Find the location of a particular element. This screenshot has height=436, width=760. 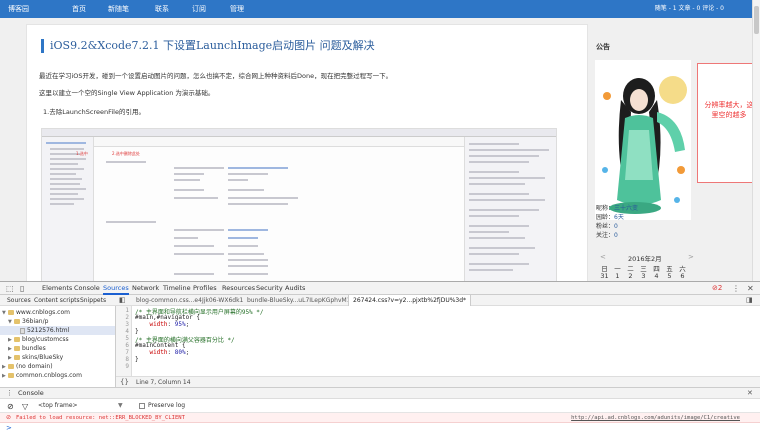

console-drawer-header: ⋮ Console ✕ is located at coordinates (380, 393).